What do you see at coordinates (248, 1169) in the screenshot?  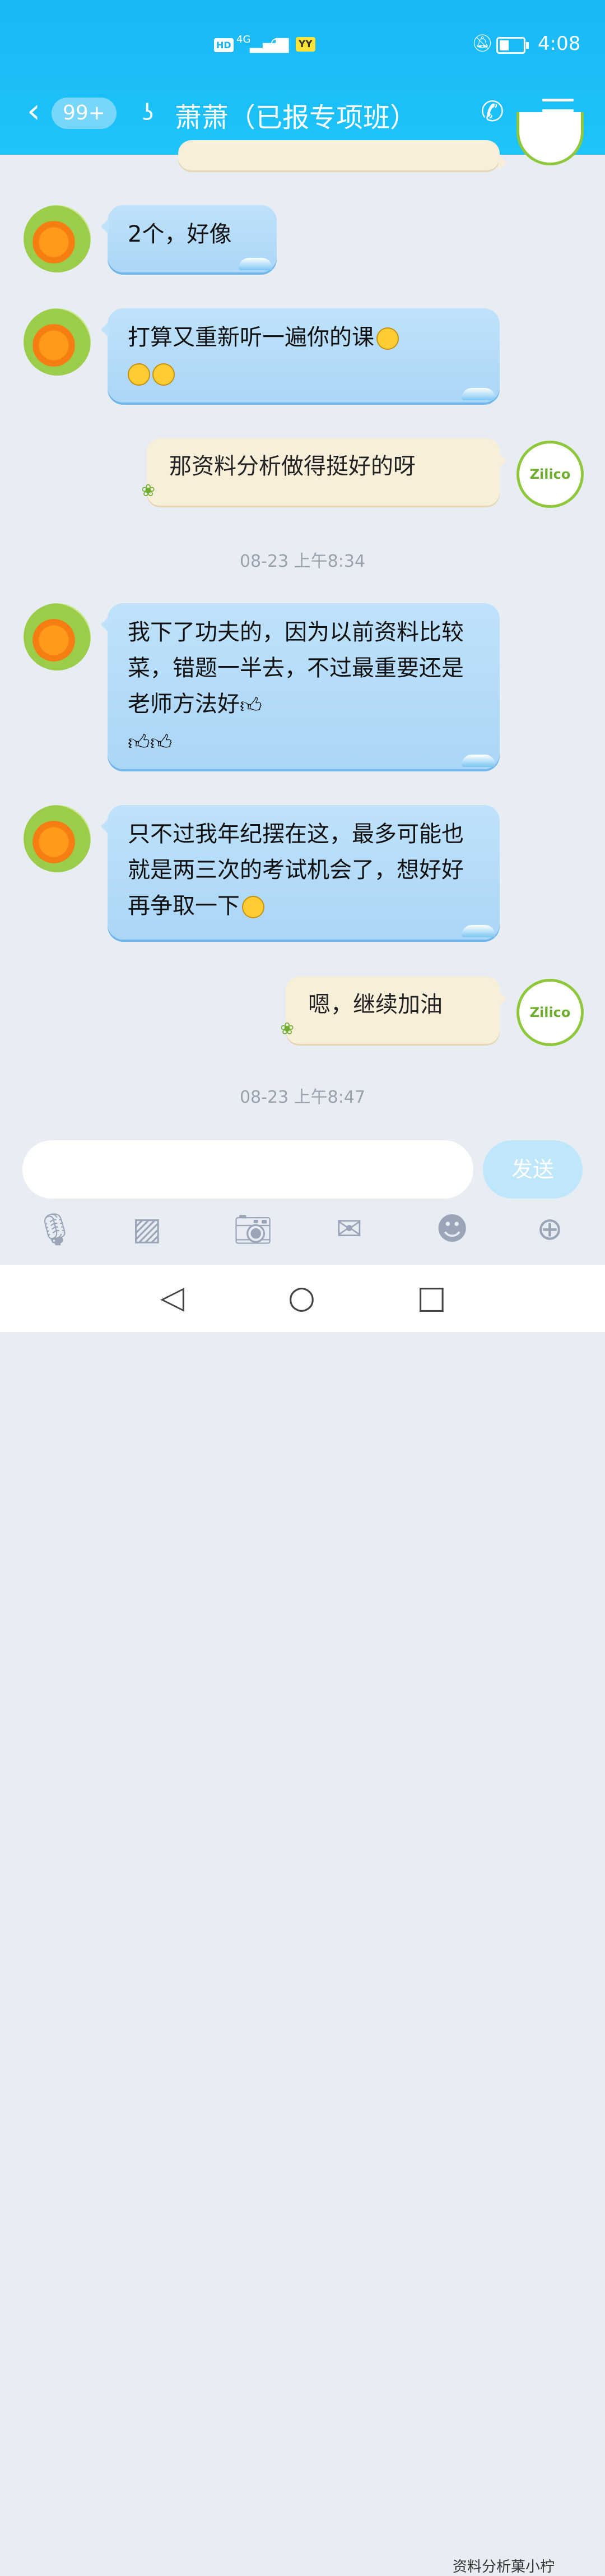 I see `message-input` at bounding box center [248, 1169].